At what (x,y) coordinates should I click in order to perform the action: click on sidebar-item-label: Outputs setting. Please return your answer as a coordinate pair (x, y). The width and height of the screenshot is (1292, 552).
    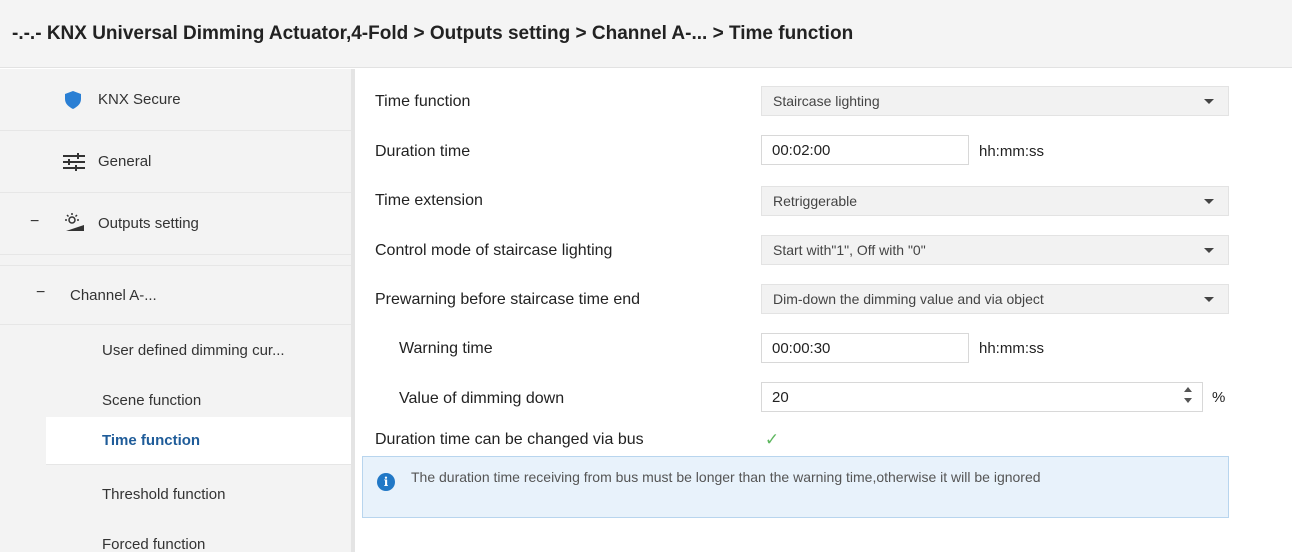
    Looking at the image, I should click on (148, 223).